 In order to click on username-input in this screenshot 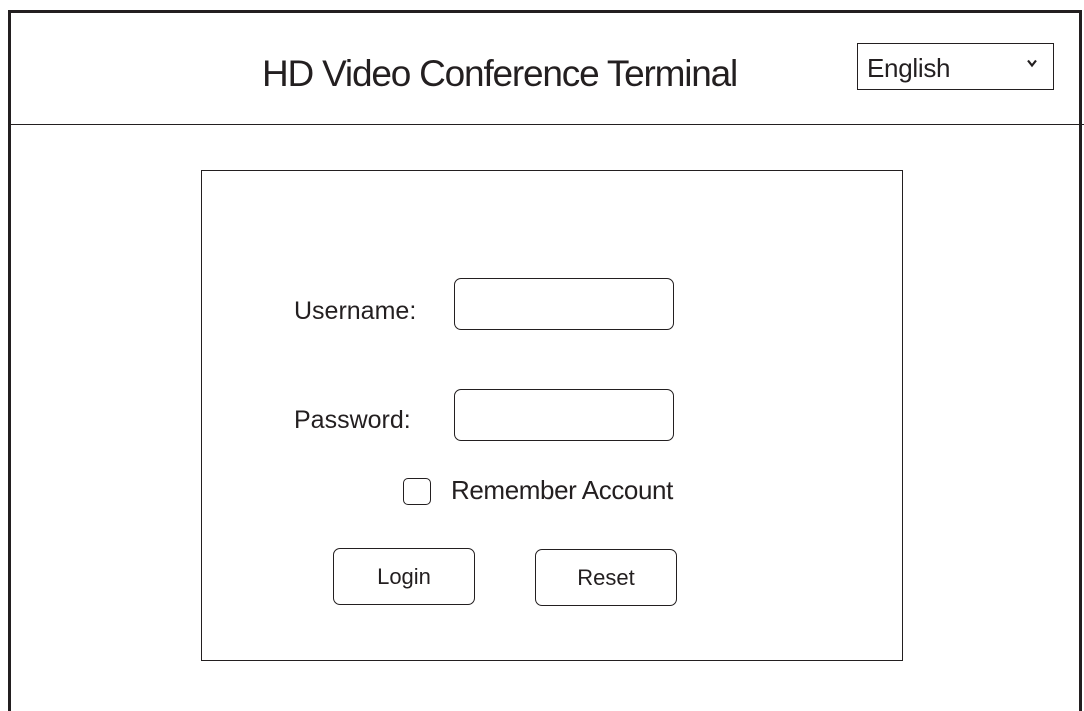, I will do `click(564, 304)`.